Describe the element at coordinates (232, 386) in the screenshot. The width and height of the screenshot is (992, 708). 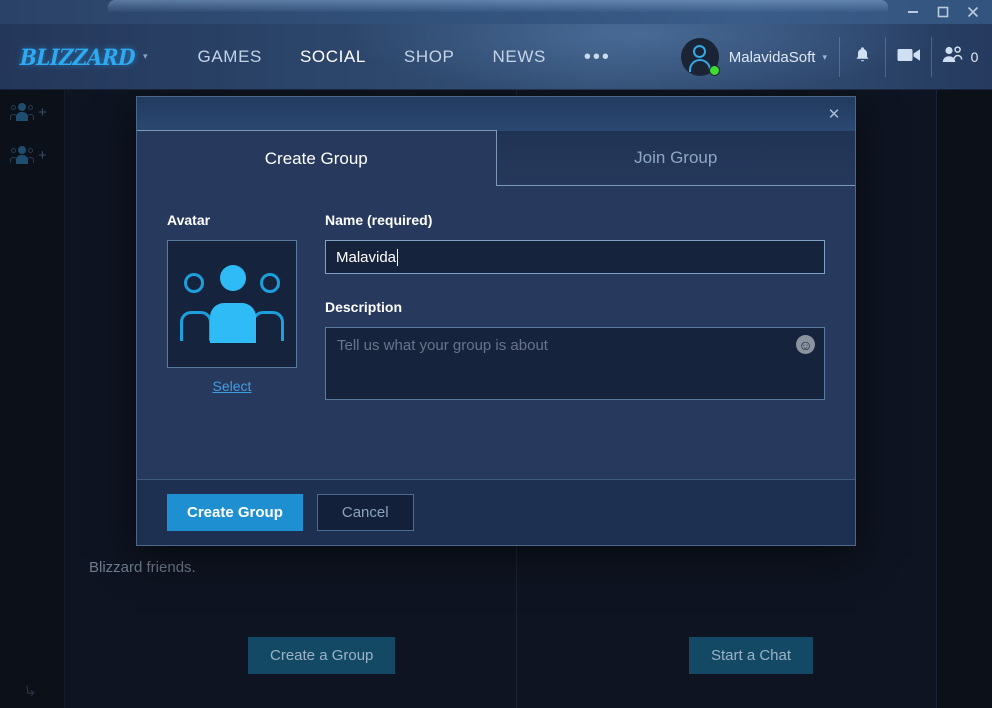
I see `avatar-select-link: Select` at that location.